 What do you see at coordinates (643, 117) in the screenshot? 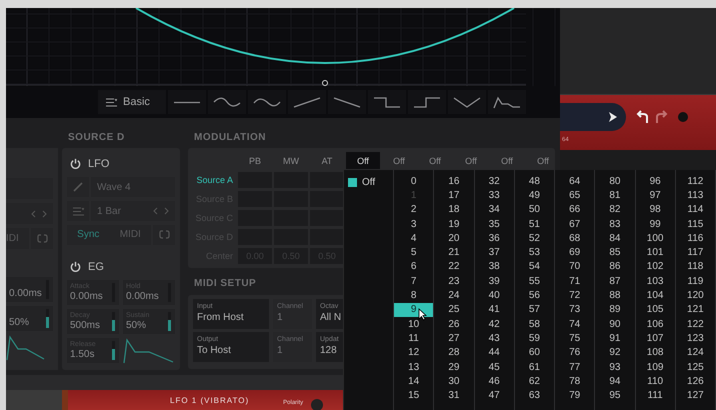
I see `undo-icon` at bounding box center [643, 117].